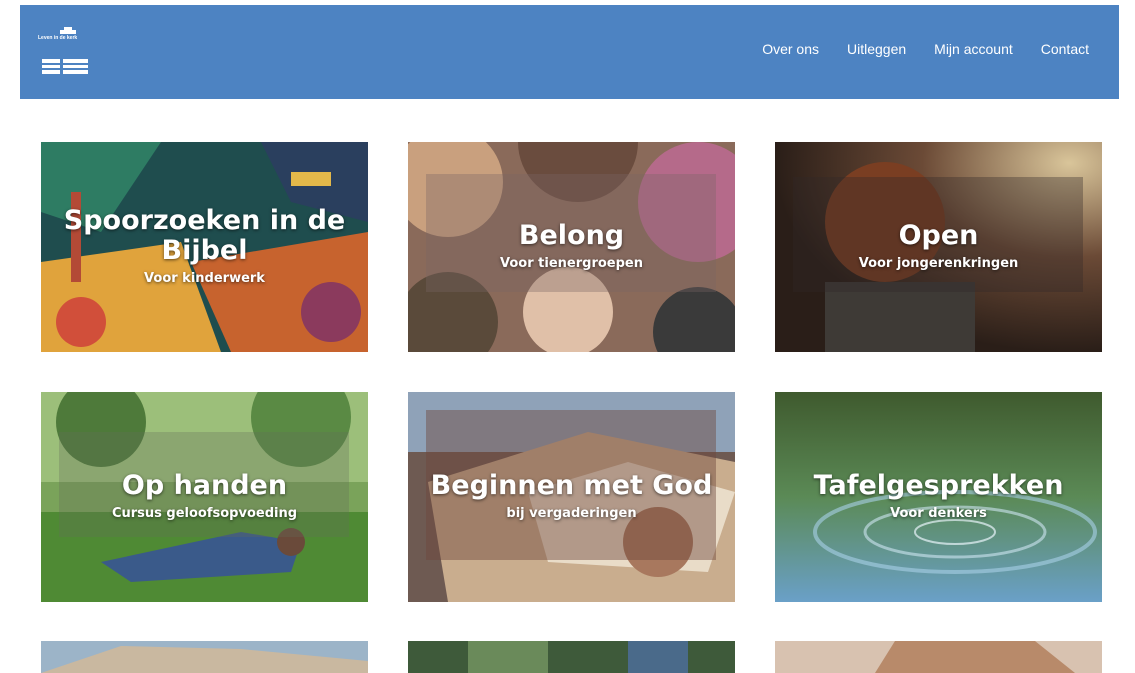  Describe the element at coordinates (938, 263) in the screenshot. I see `tile-subtitle: Voor jongerenkringen` at that location.